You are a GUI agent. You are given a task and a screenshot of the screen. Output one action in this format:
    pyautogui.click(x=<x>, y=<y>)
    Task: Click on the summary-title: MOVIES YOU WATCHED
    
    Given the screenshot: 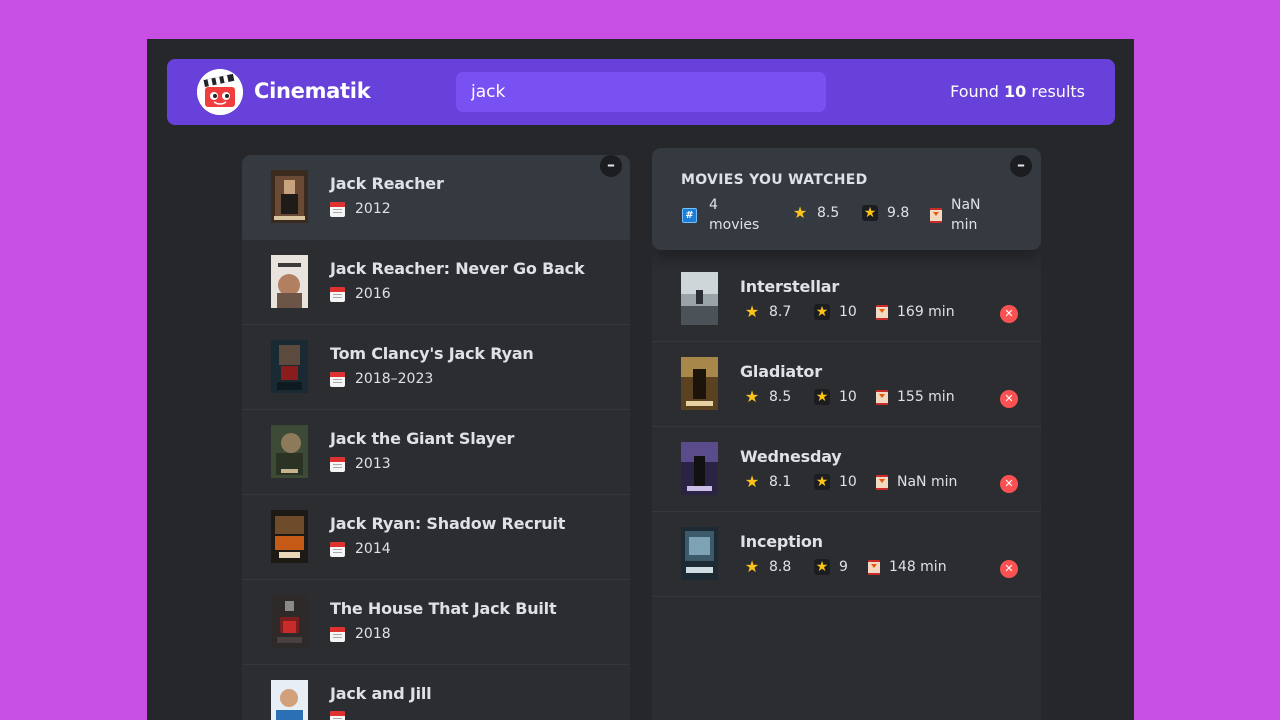 What is the action you would take?
    pyautogui.click(x=774, y=180)
    